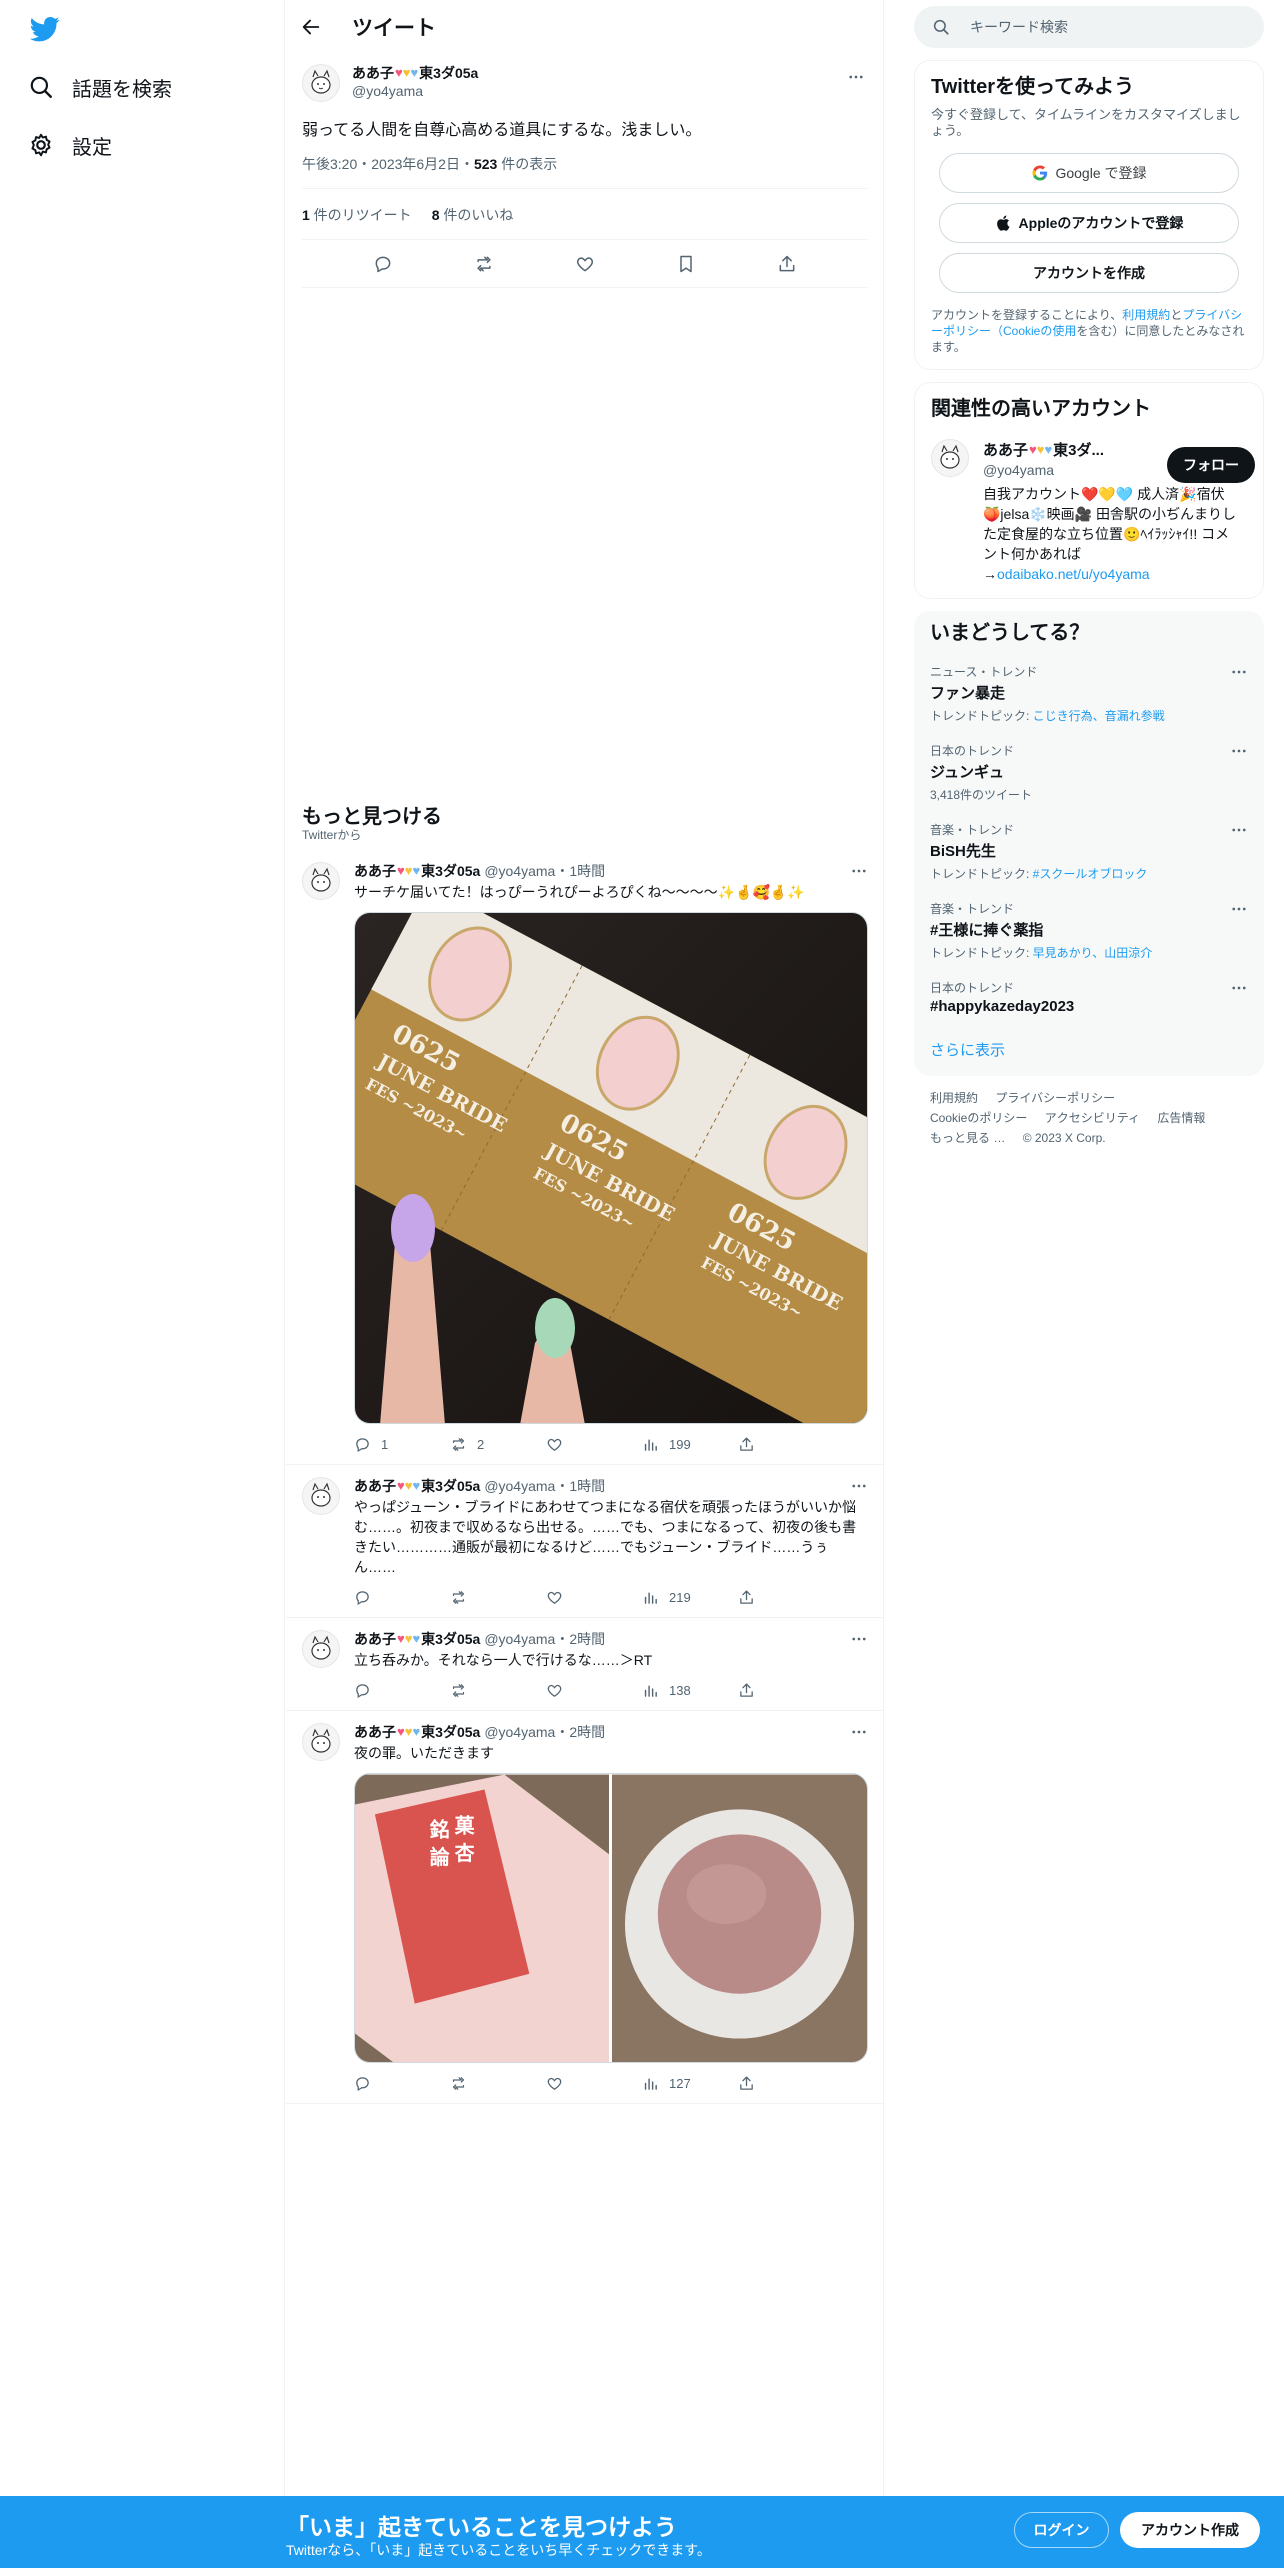 The height and width of the screenshot is (2568, 1284). What do you see at coordinates (498, 1444) in the screenshot?
I see `retweet-button: 2` at bounding box center [498, 1444].